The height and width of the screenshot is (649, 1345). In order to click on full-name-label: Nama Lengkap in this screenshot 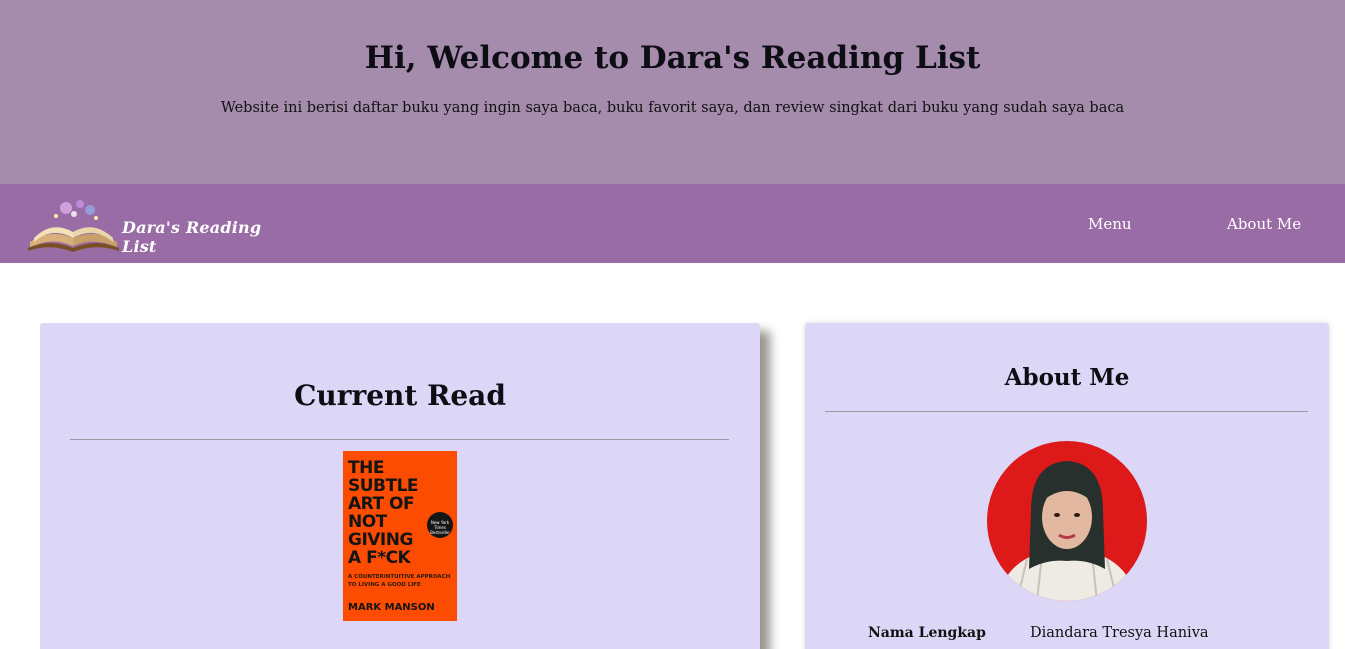, I will do `click(927, 633)`.